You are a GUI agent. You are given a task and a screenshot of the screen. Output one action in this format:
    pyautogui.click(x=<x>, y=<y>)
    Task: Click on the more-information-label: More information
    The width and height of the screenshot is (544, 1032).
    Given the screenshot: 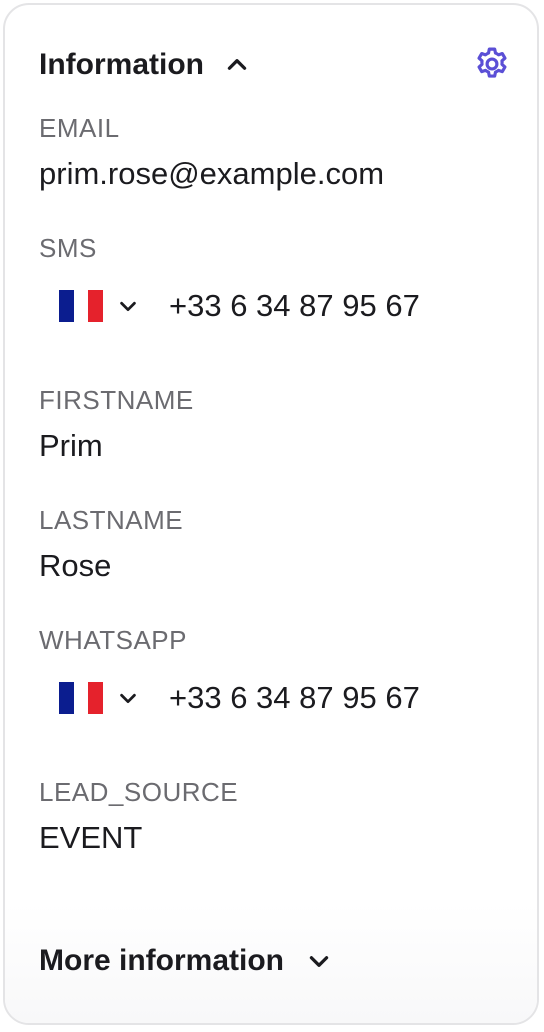 What is the action you would take?
    pyautogui.click(x=161, y=960)
    